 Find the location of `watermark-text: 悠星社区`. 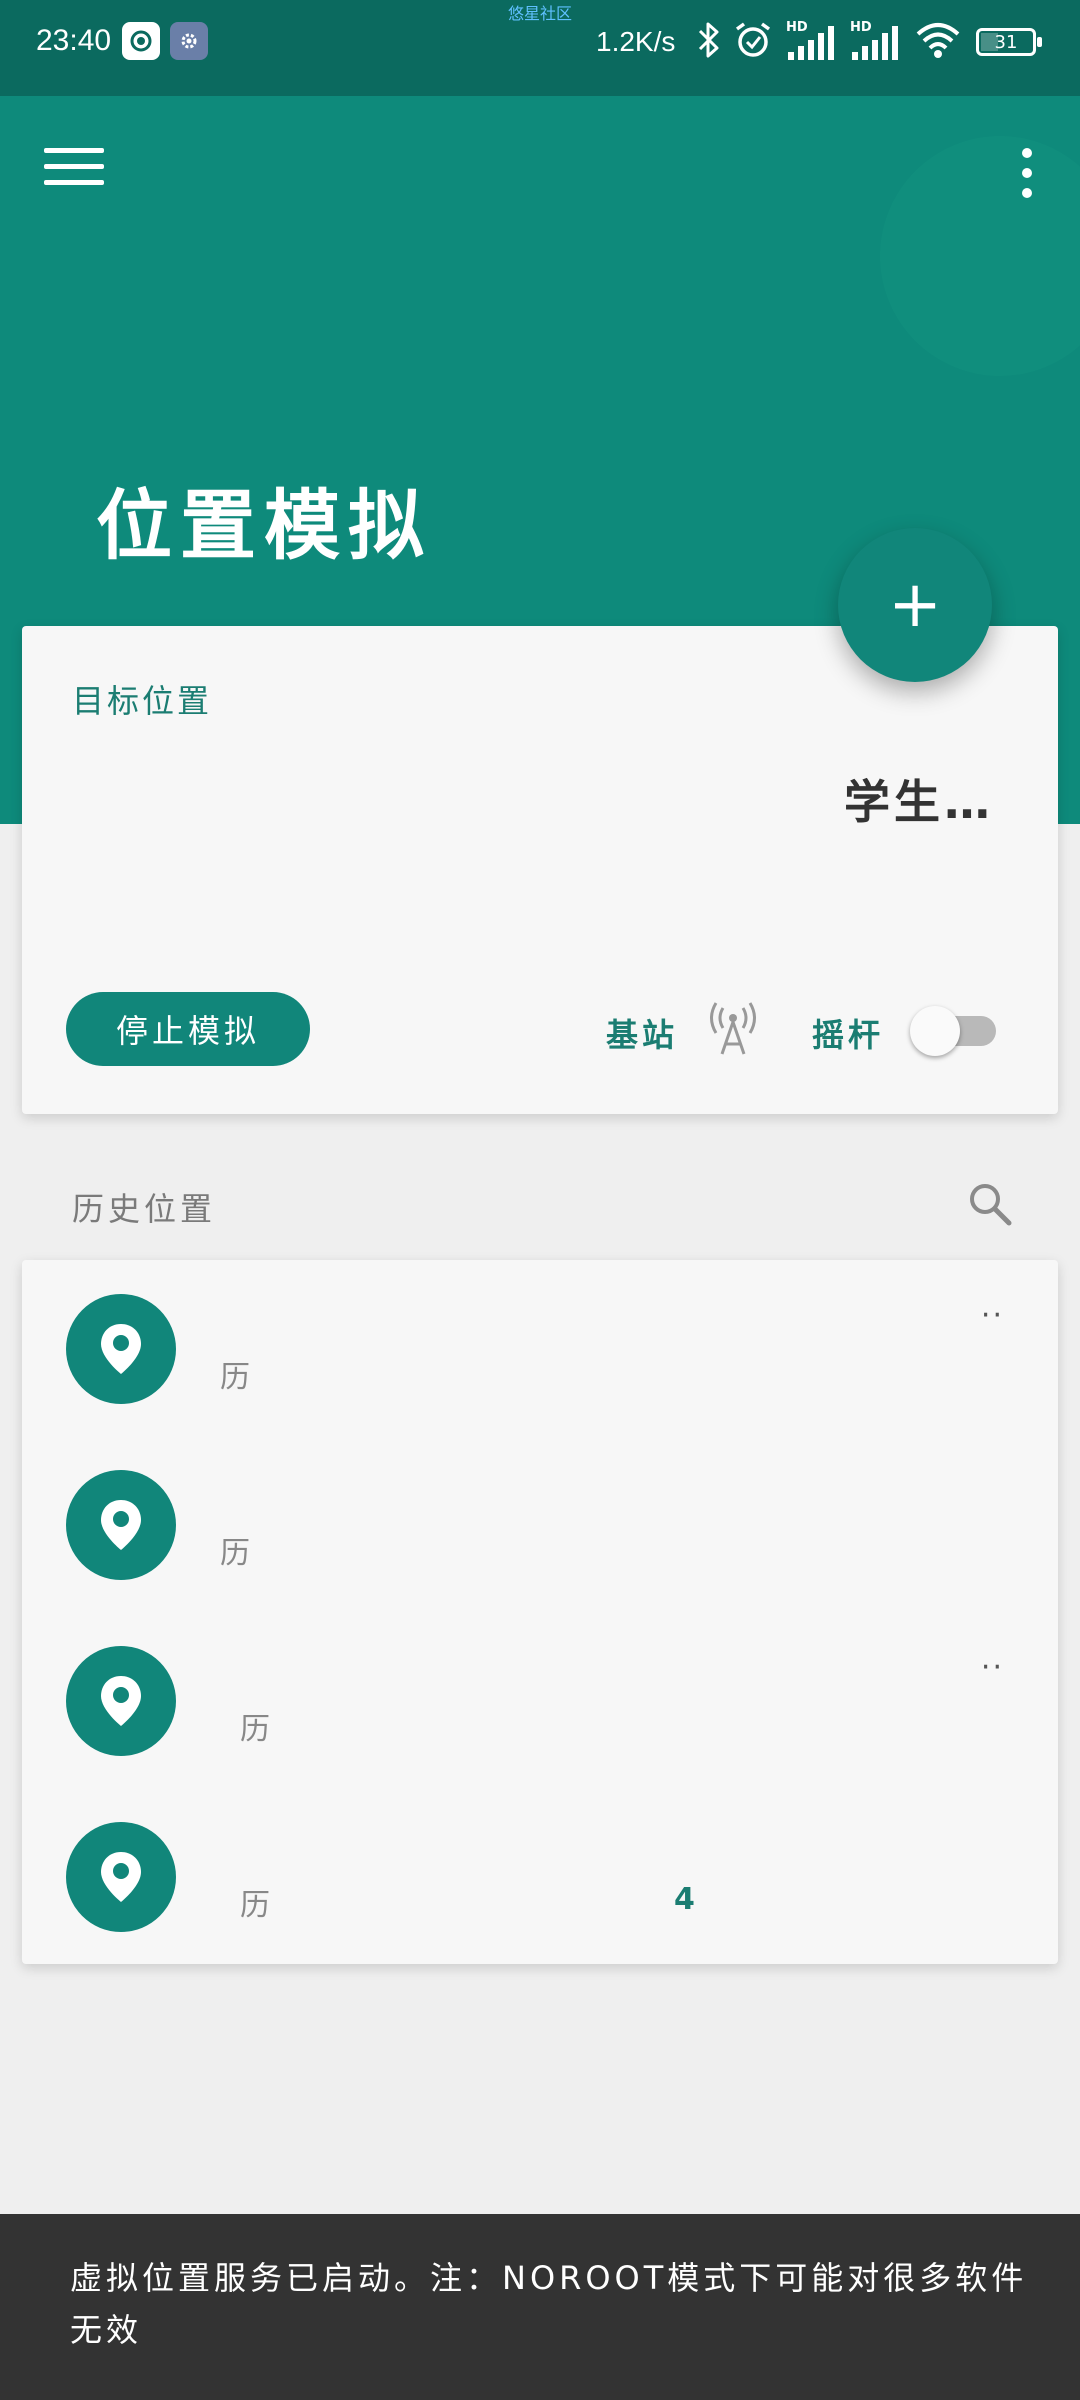

watermark-text: 悠星社区 is located at coordinates (540, 13).